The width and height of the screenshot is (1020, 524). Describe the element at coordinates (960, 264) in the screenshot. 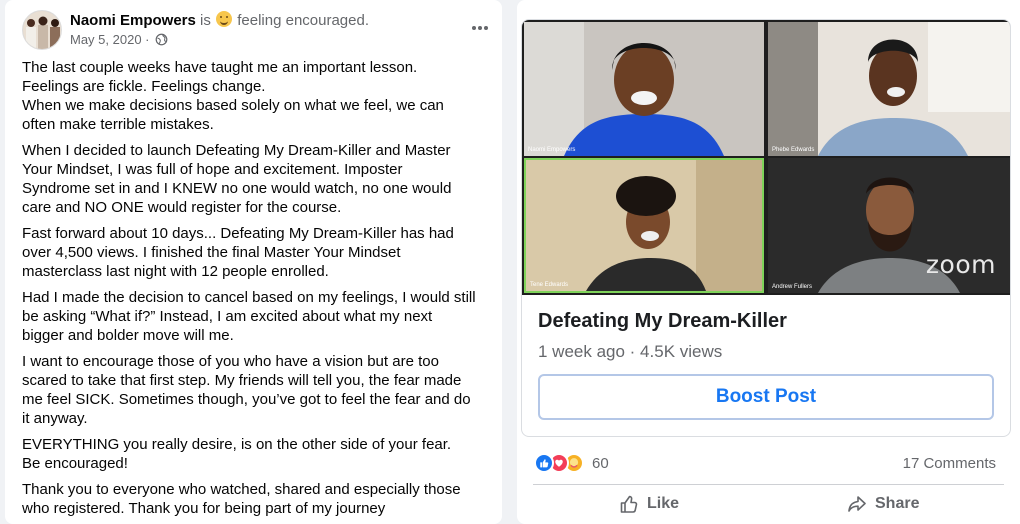

I see `zoom-watermark: zoom` at that location.